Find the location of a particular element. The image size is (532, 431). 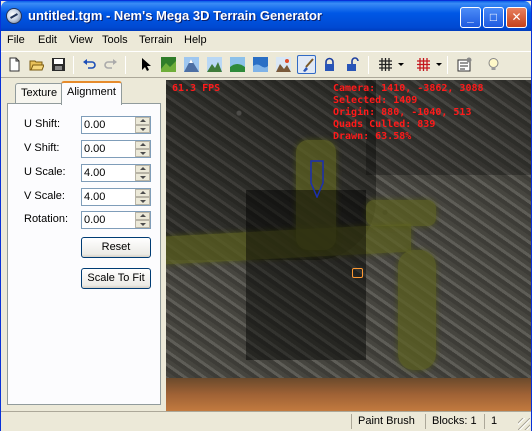

maximize-icon: □ is located at coordinates (493, 17).